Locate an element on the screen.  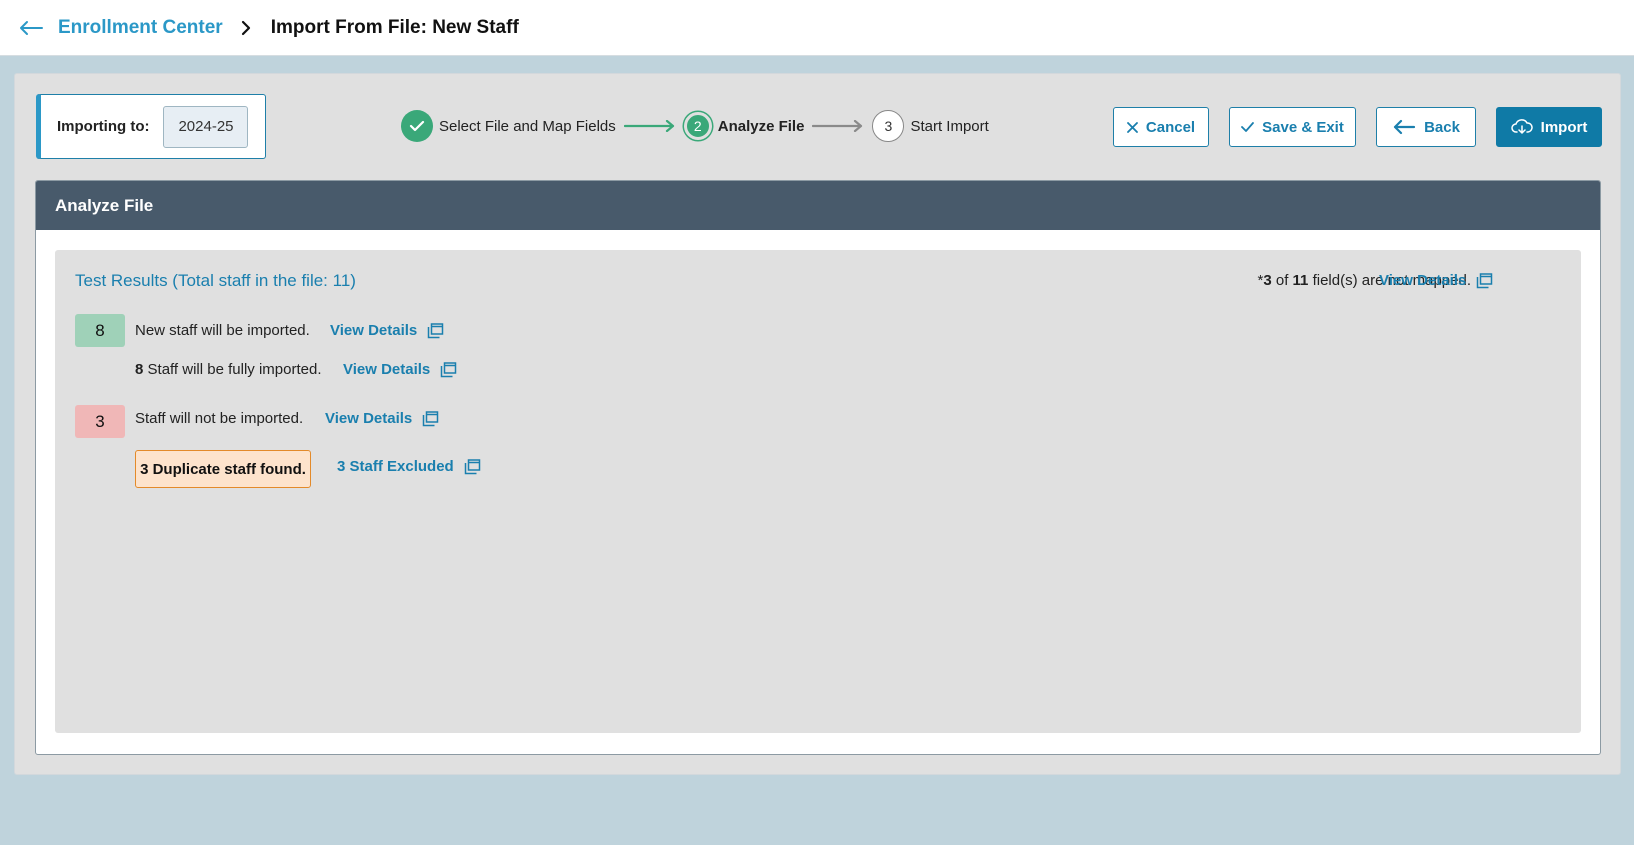
not-imported-text: Staff will not be imported. is located at coordinates (219, 418).